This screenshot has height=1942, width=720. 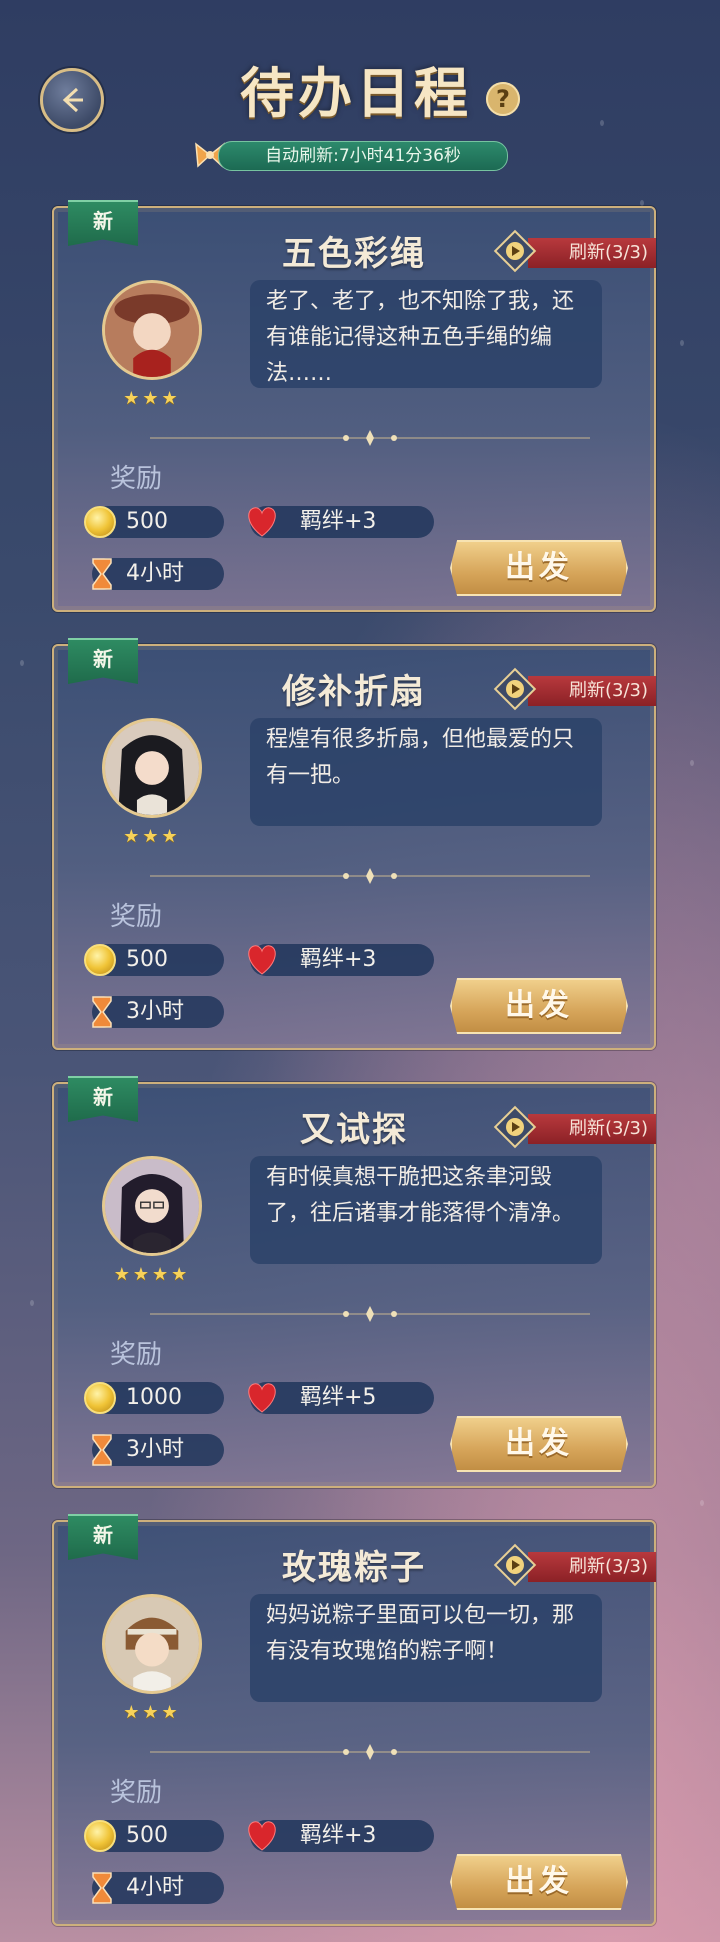 I want to click on auto-refresh-timer: 自动刷新:7小时41分36秒, so click(x=363, y=156).